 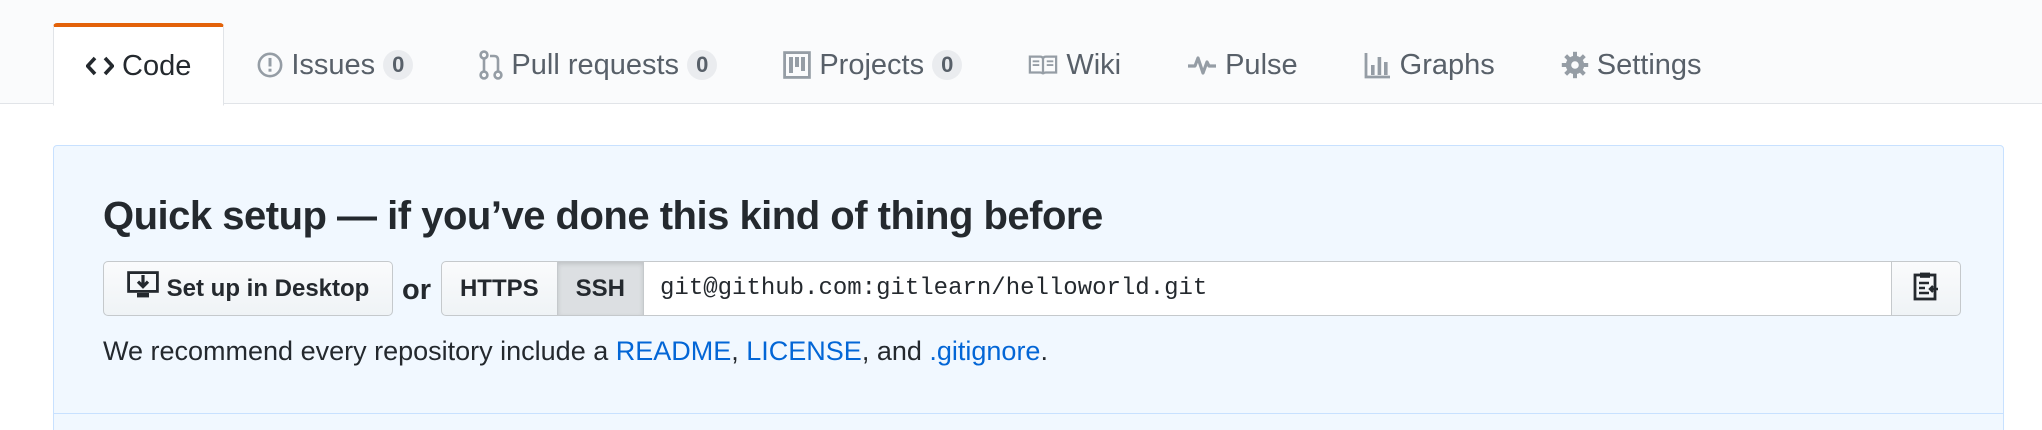 What do you see at coordinates (1028, 413) in the screenshot?
I see `section-divider` at bounding box center [1028, 413].